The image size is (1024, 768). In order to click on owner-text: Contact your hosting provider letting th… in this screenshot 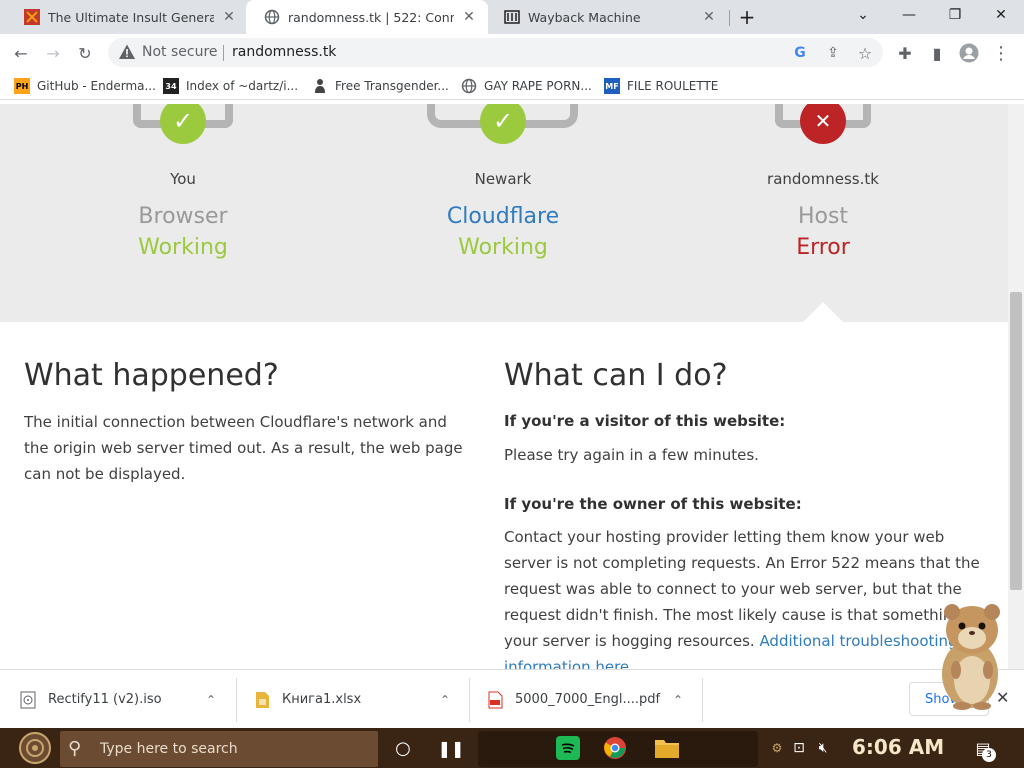, I will do `click(746, 596)`.